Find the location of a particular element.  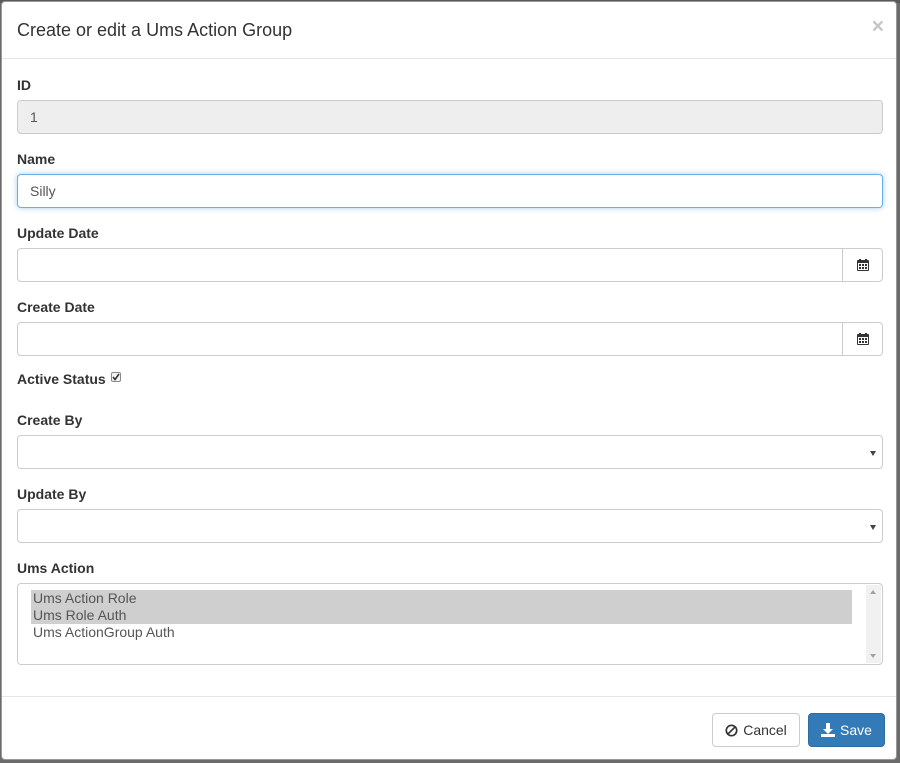

cancel-button: Cancel is located at coordinates (756, 730).